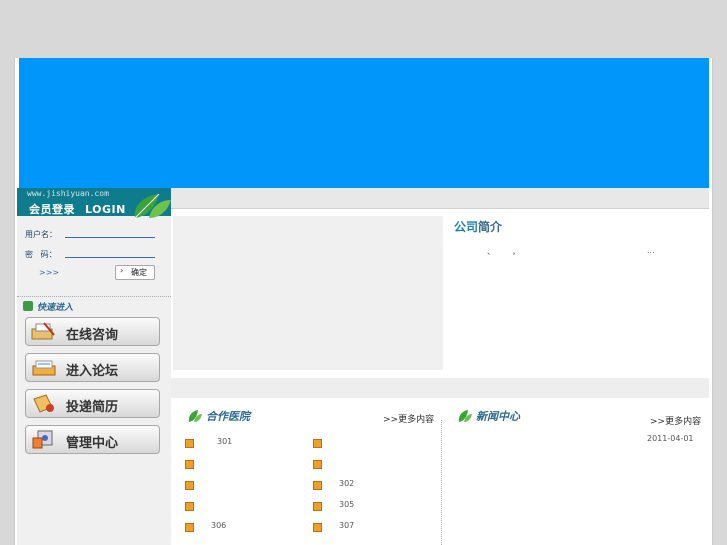 This screenshot has height=545, width=727. Describe the element at coordinates (92, 407) in the screenshot. I see `quick-button-resume-label: 投递简历` at that location.